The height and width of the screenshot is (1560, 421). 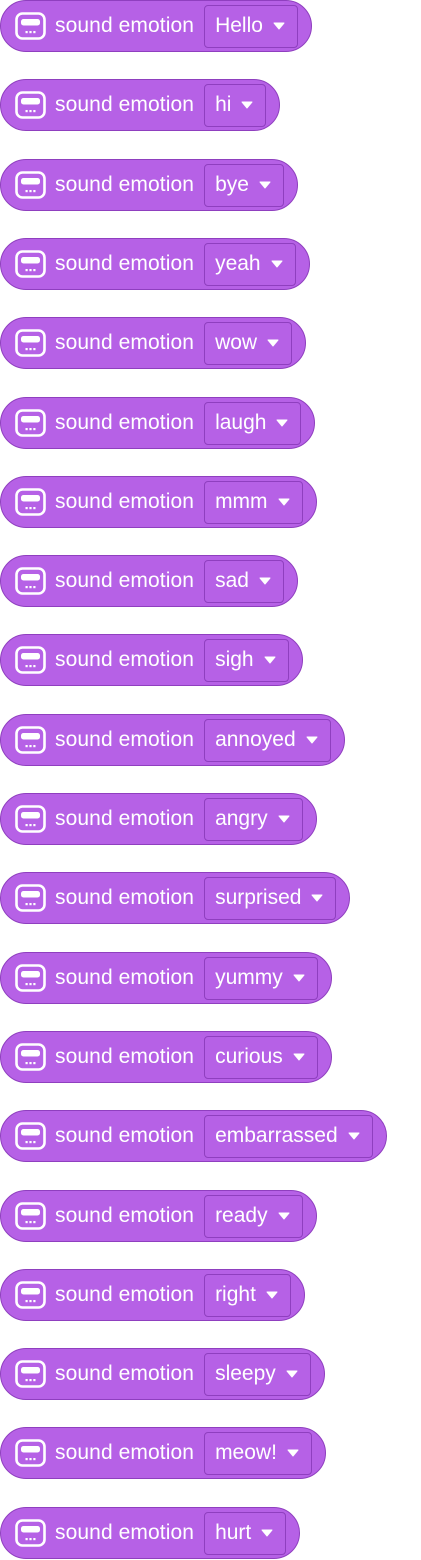 I want to click on emotion-dropdown: yeah, so click(x=250, y=264).